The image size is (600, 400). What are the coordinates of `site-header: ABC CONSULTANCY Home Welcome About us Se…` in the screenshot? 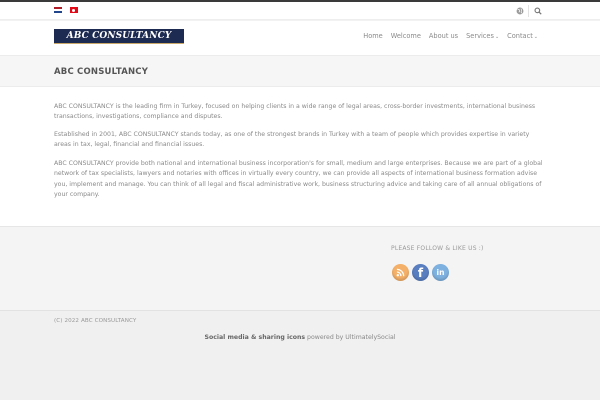 It's located at (300, 38).